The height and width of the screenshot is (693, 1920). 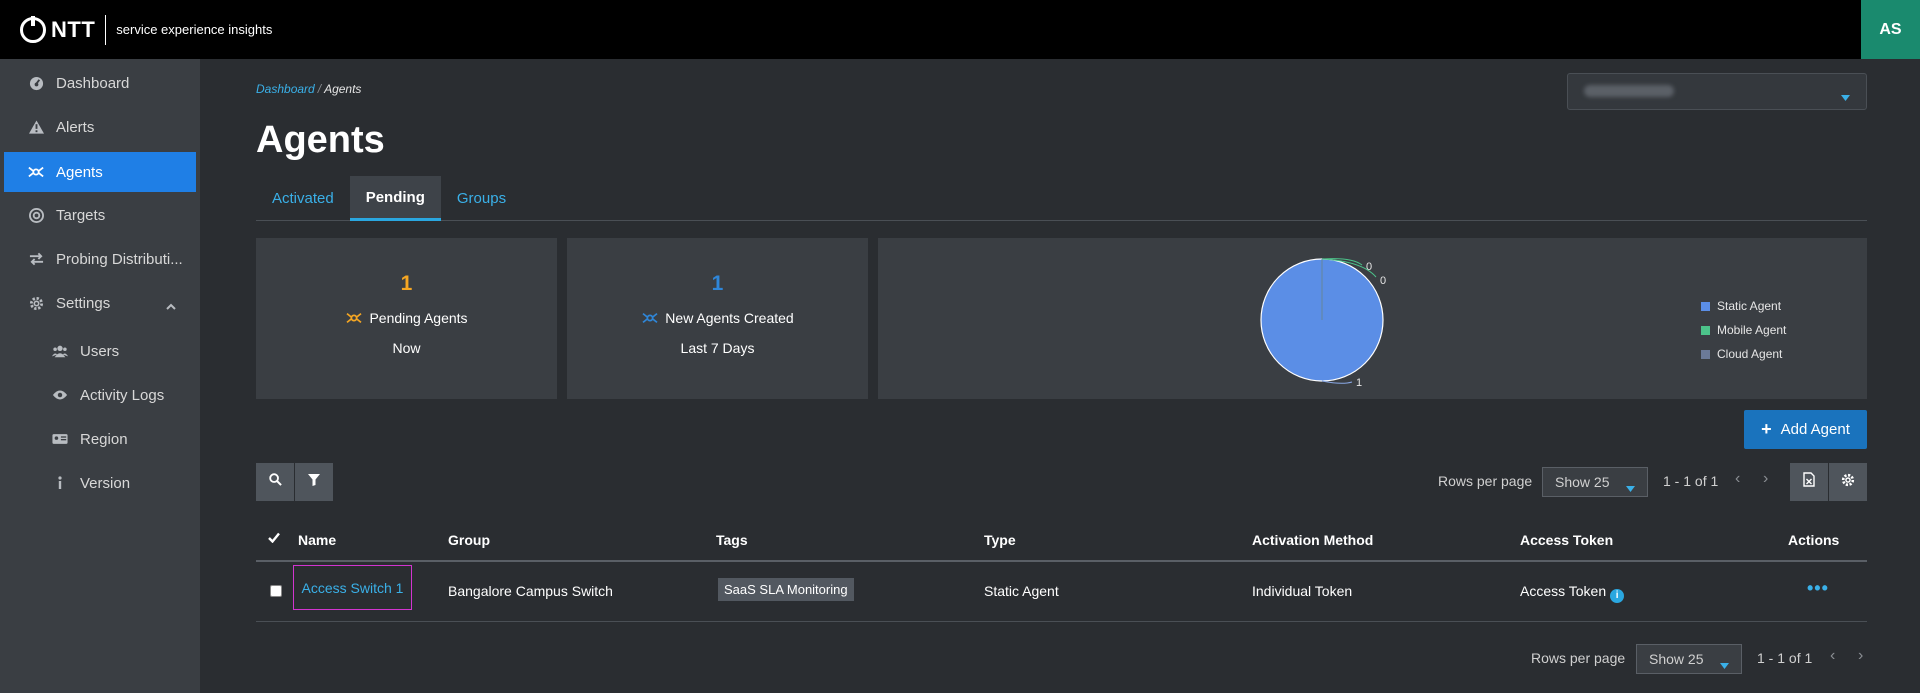 What do you see at coordinates (276, 591) in the screenshot?
I see `row-checkbox` at bounding box center [276, 591].